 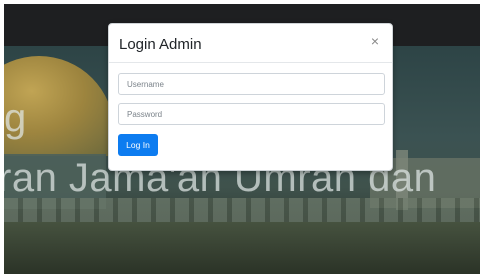 I want to click on login-button: Log In, so click(x=138, y=145).